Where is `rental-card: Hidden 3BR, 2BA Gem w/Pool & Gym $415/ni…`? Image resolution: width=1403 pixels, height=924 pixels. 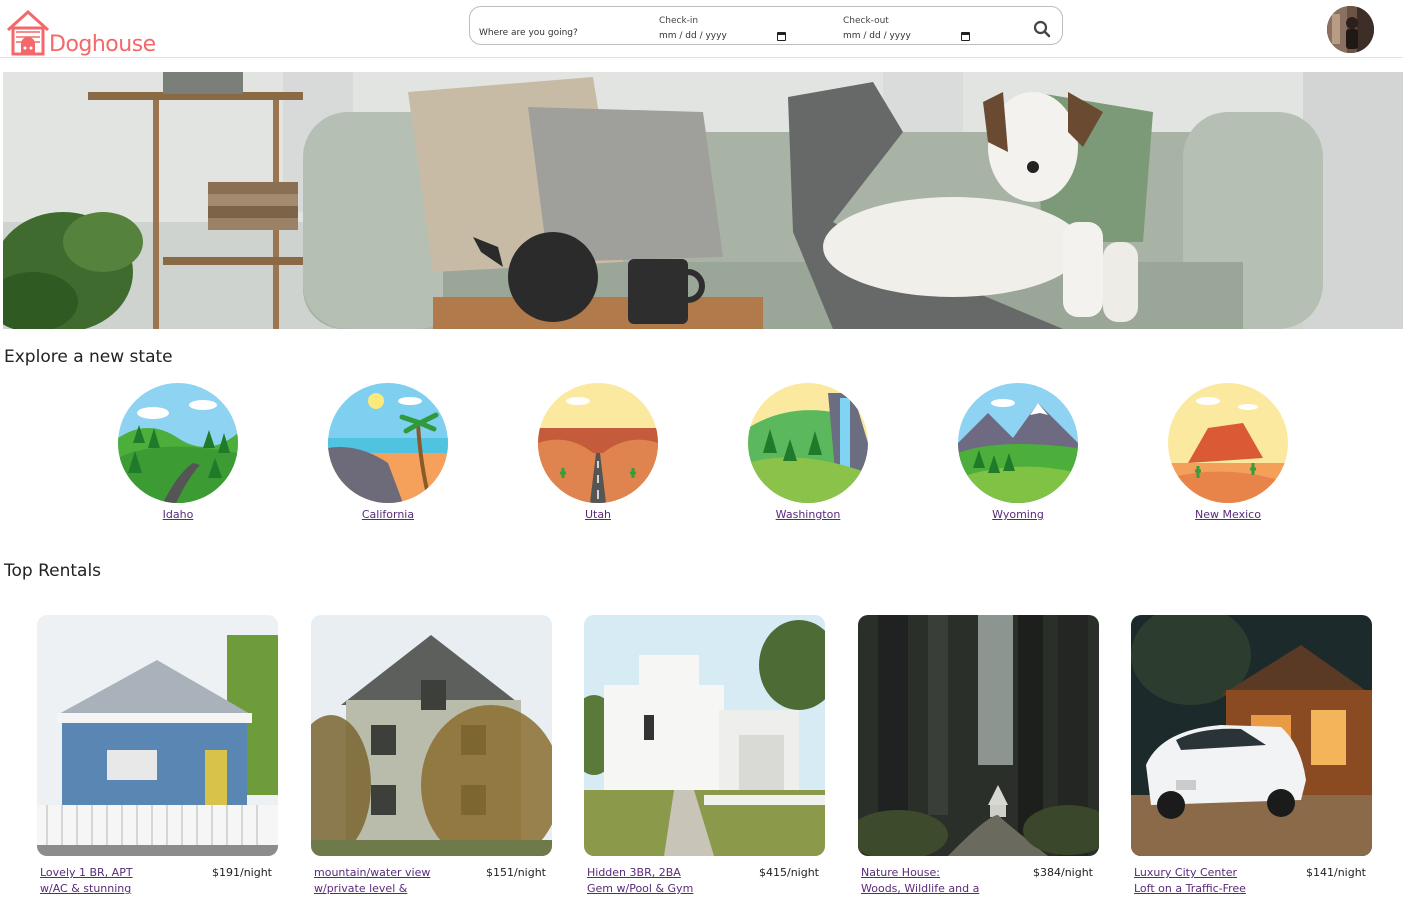 rental-card: Hidden 3BR, 2BA Gem w/Pool & Gym $415/ni… is located at coordinates (704, 760).